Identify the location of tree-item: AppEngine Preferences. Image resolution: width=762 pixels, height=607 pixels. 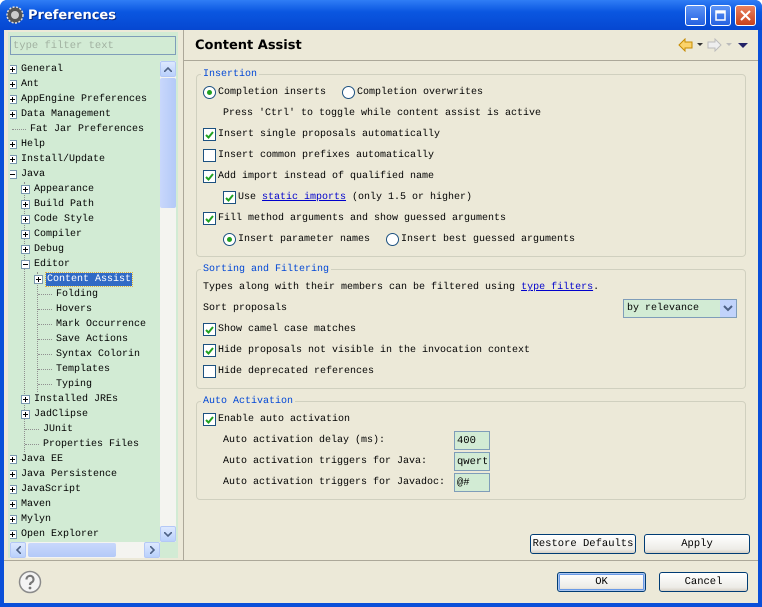
(84, 99).